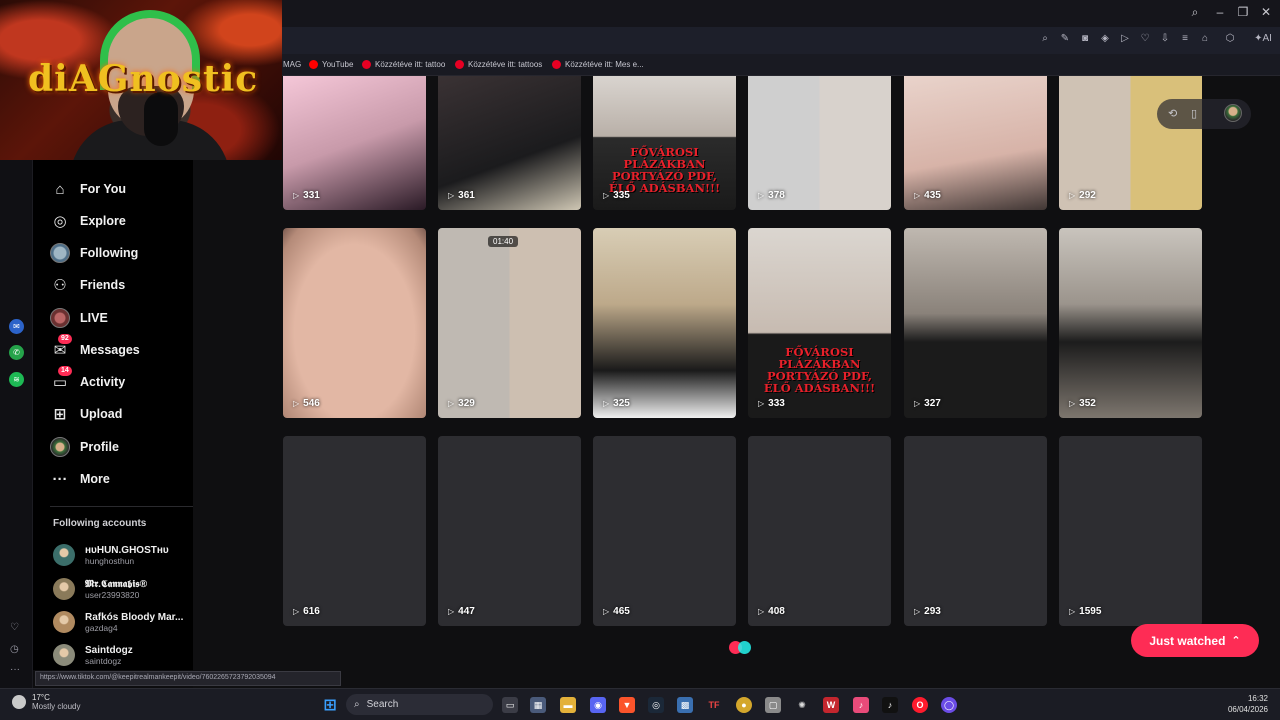 Image resolution: width=1280 pixels, height=720 pixels. I want to click on nav-item-explore: ◎ Explore, so click(87, 221).